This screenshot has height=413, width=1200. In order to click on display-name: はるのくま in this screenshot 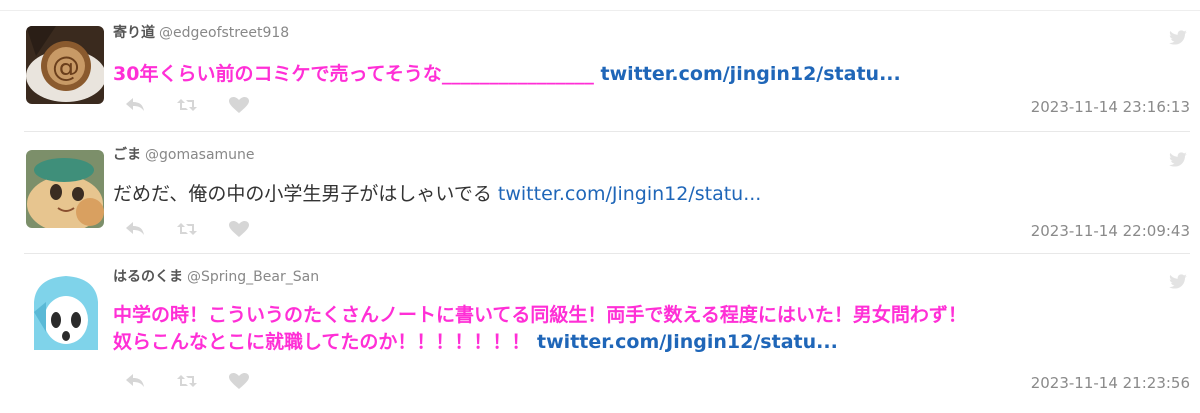, I will do `click(148, 277)`.